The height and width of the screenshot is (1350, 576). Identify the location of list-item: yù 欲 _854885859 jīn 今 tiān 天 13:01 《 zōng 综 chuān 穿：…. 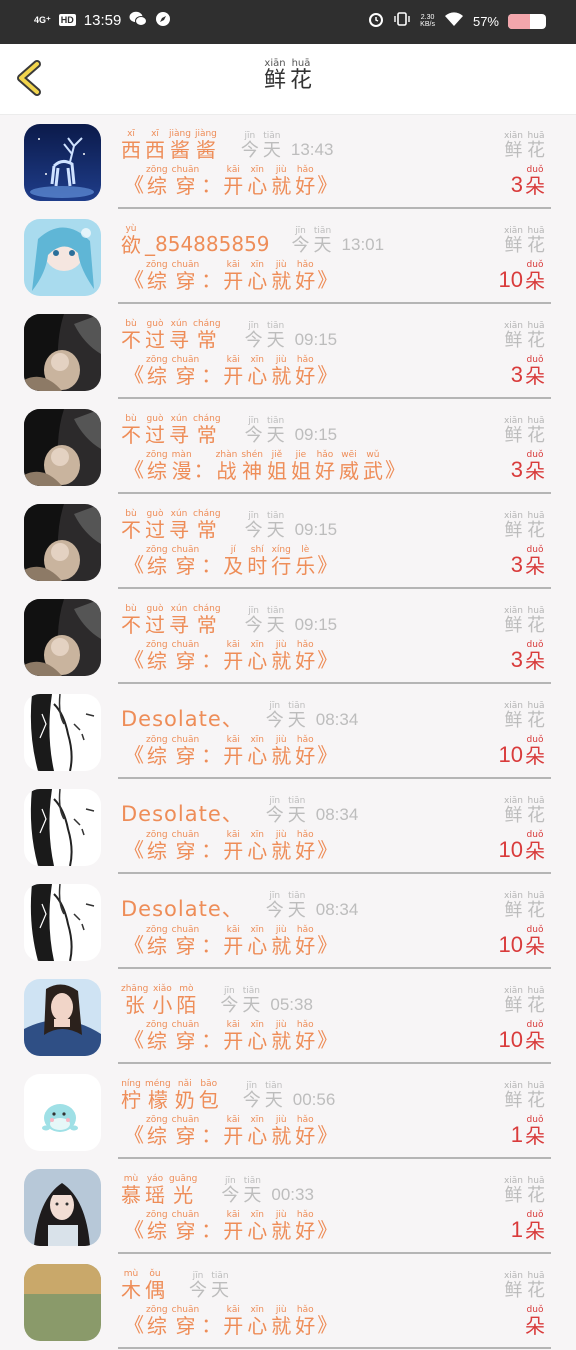
(288, 257).